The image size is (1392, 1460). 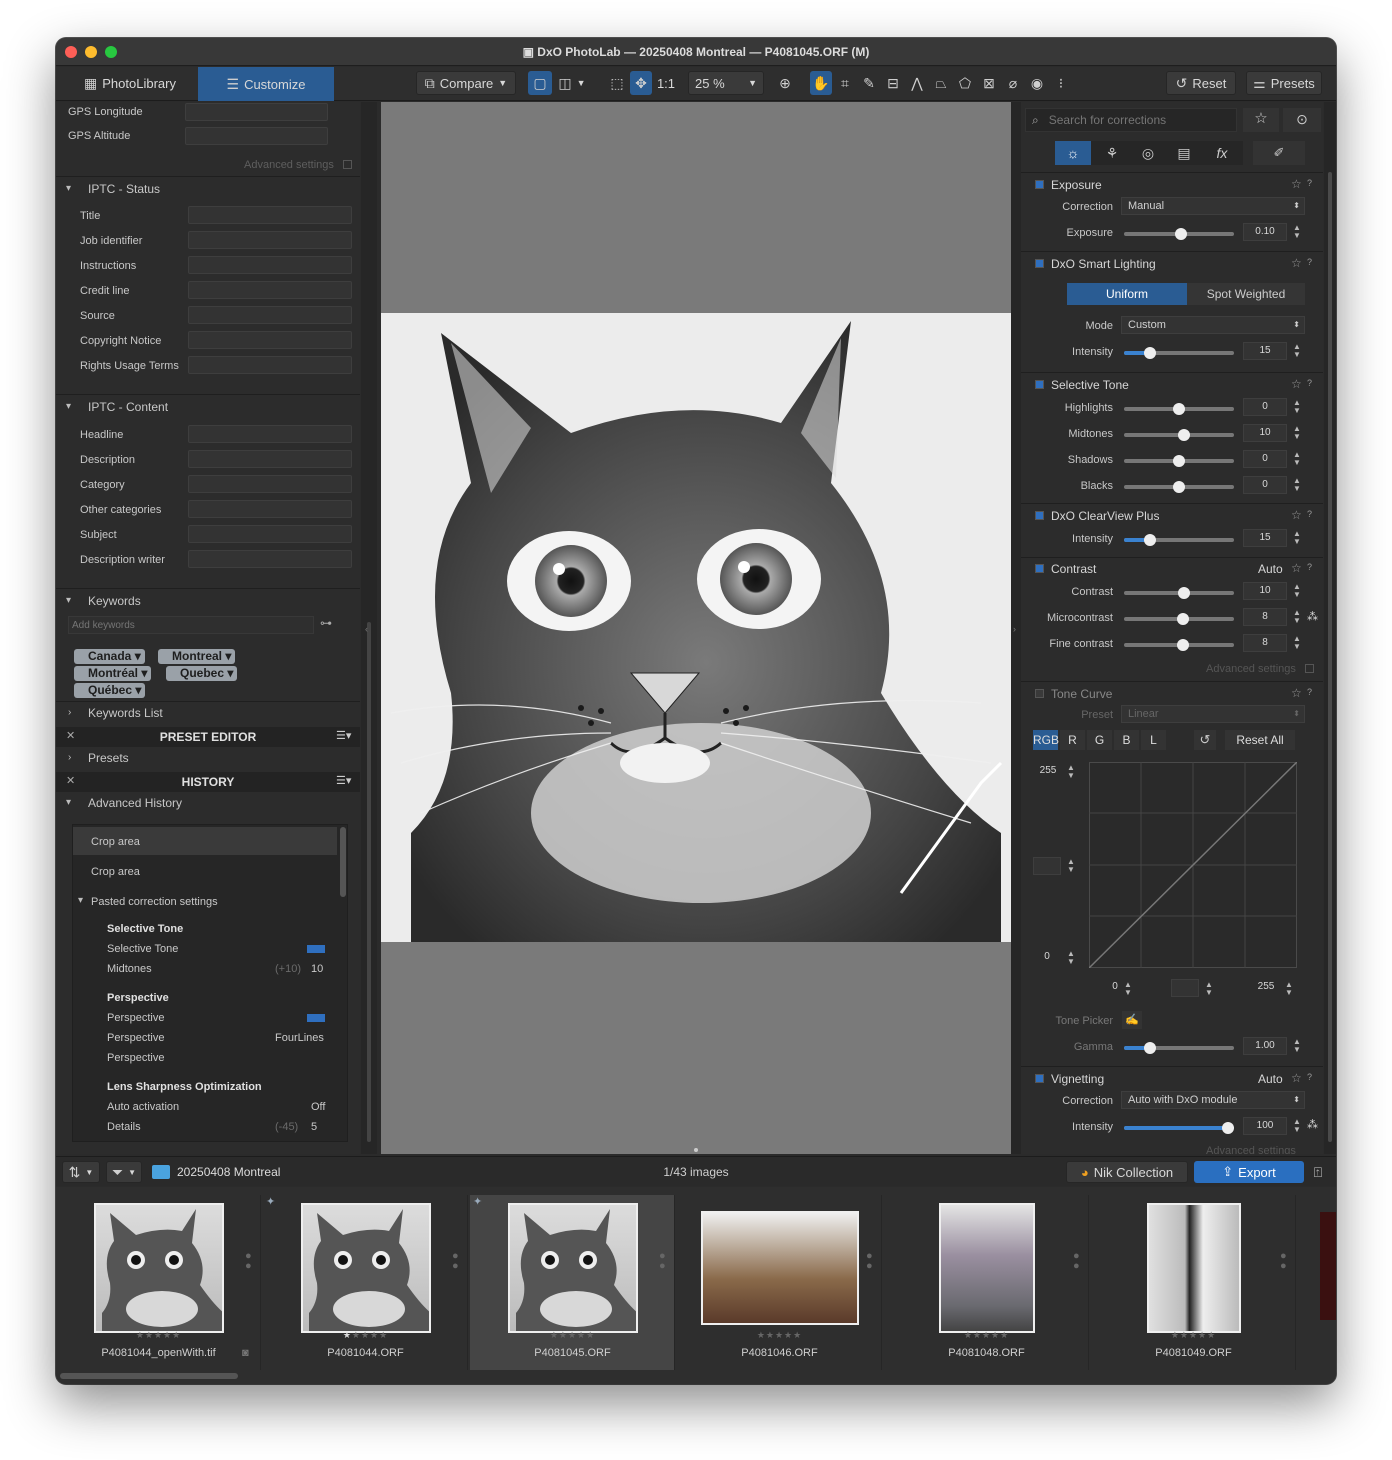 What do you see at coordinates (941, 83) in the screenshot?
I see `perspective-rect-button: ⏢` at bounding box center [941, 83].